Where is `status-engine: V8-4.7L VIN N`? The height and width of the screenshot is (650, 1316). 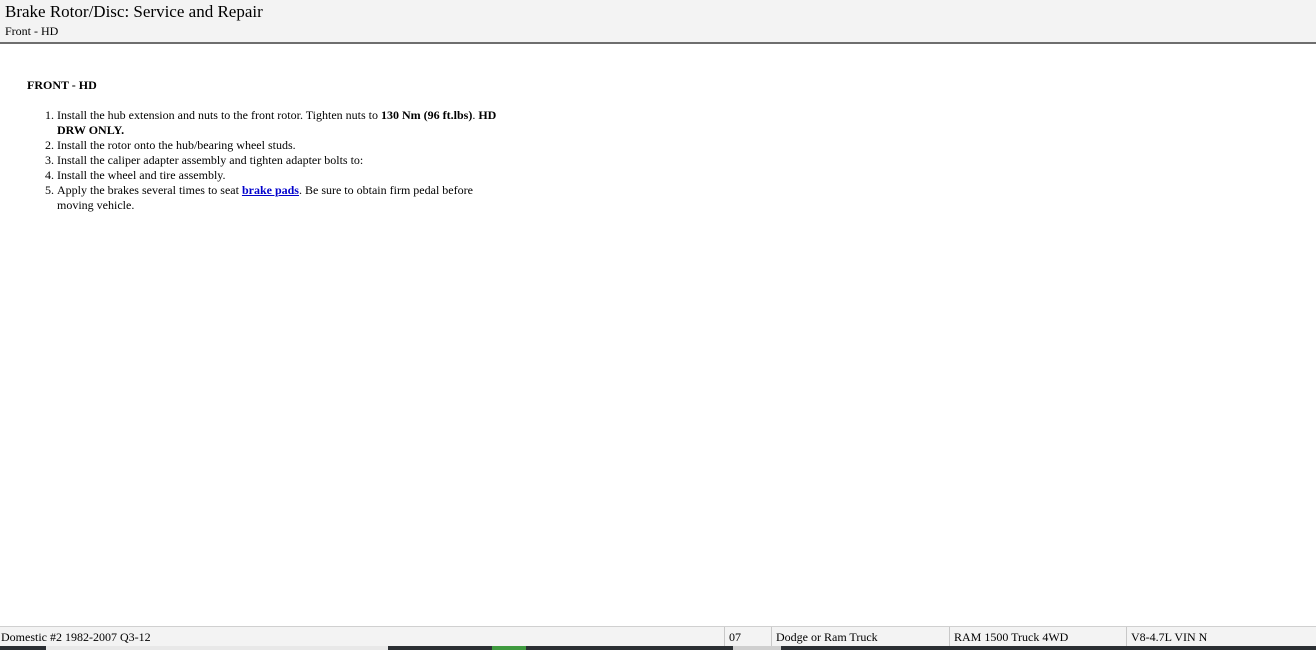
status-engine: V8-4.7L VIN N is located at coordinates (1221, 637).